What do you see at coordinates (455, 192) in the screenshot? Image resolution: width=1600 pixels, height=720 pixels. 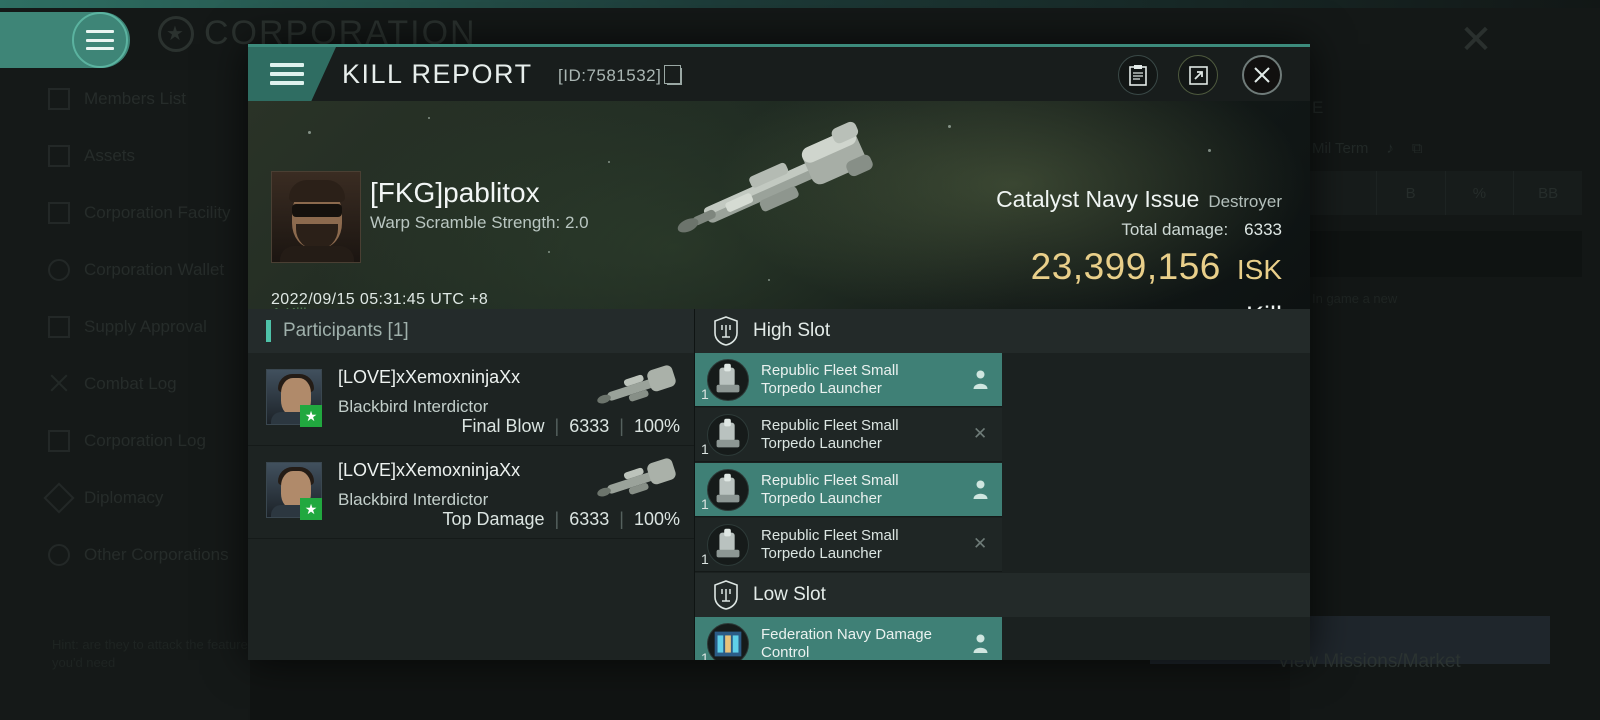 I see `victim-name: [FKG]pablitox` at bounding box center [455, 192].